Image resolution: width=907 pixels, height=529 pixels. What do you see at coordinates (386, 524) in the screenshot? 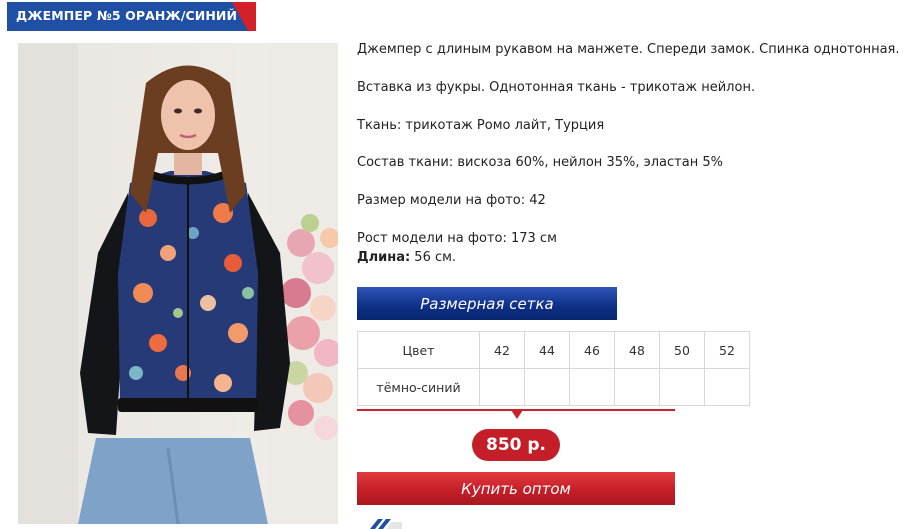
I see `logo-stripes-icon` at bounding box center [386, 524].